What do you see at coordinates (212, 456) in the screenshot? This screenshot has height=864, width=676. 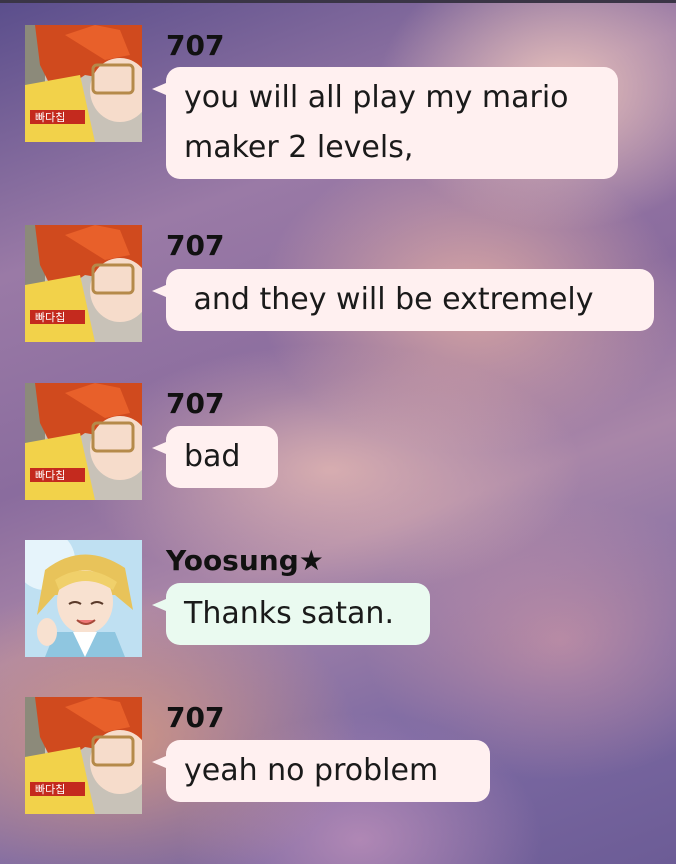 I see `message-line: bad` at bounding box center [212, 456].